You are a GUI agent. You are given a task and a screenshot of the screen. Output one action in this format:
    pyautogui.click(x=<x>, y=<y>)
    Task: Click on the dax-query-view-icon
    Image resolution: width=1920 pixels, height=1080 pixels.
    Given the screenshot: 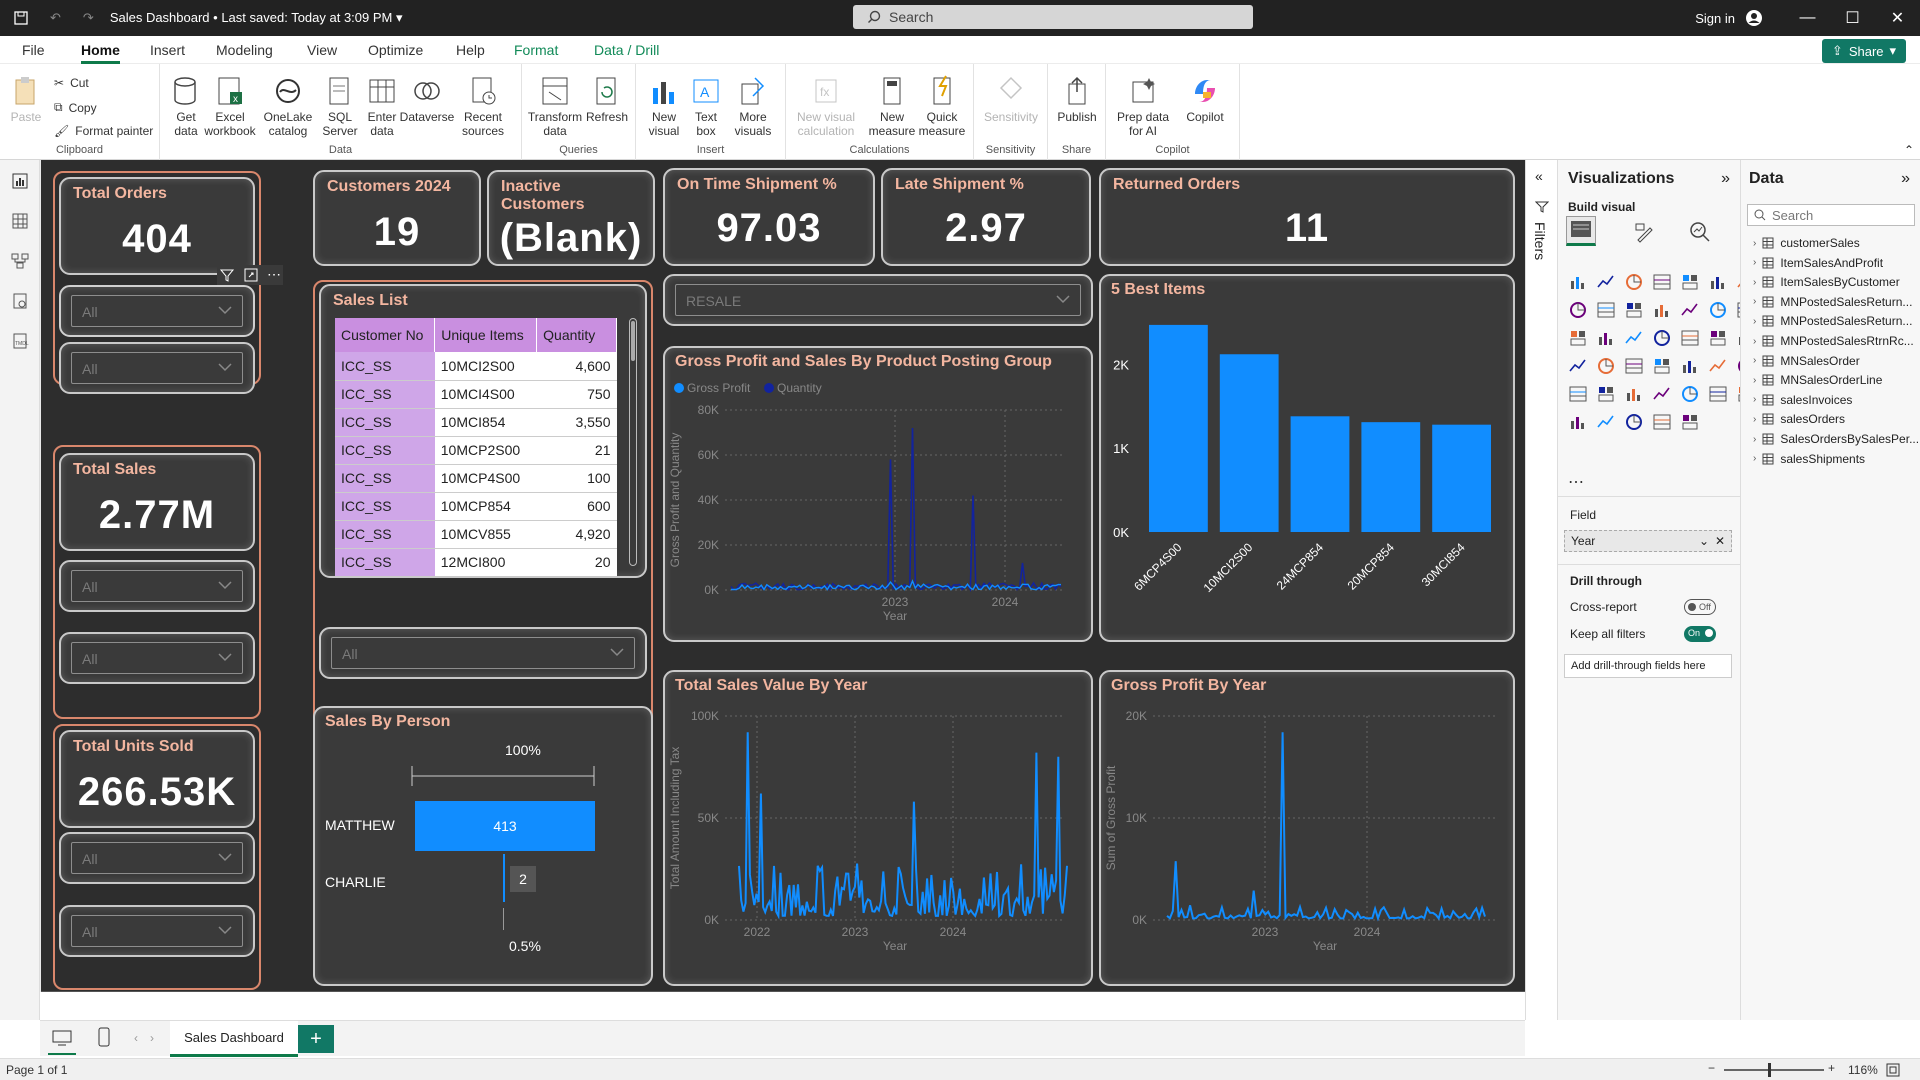 What is the action you would take?
    pyautogui.click(x=20, y=301)
    